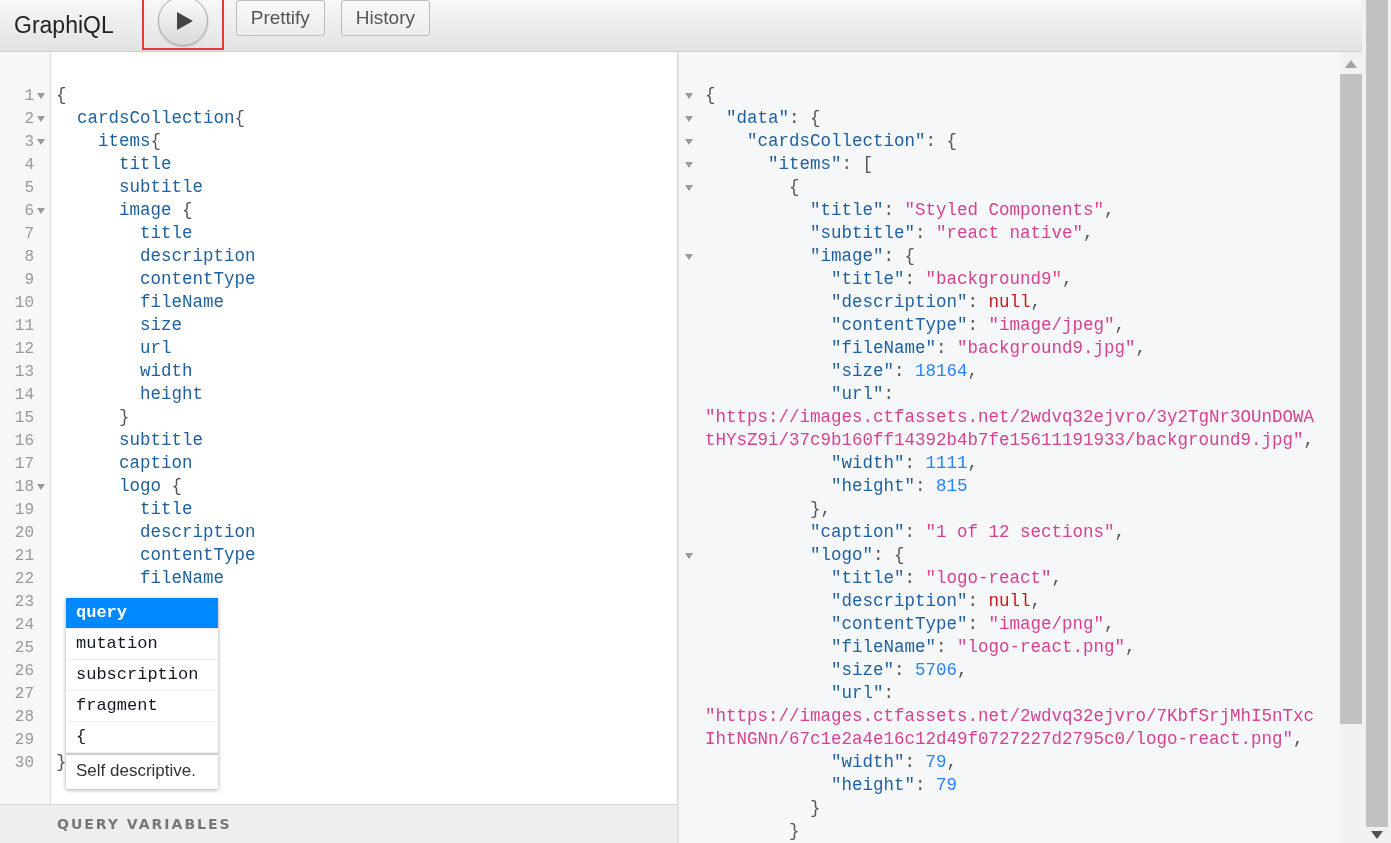 Image resolution: width=1391 pixels, height=843 pixels. What do you see at coordinates (24, 624) in the screenshot?
I see `line-number: 24` at bounding box center [24, 624].